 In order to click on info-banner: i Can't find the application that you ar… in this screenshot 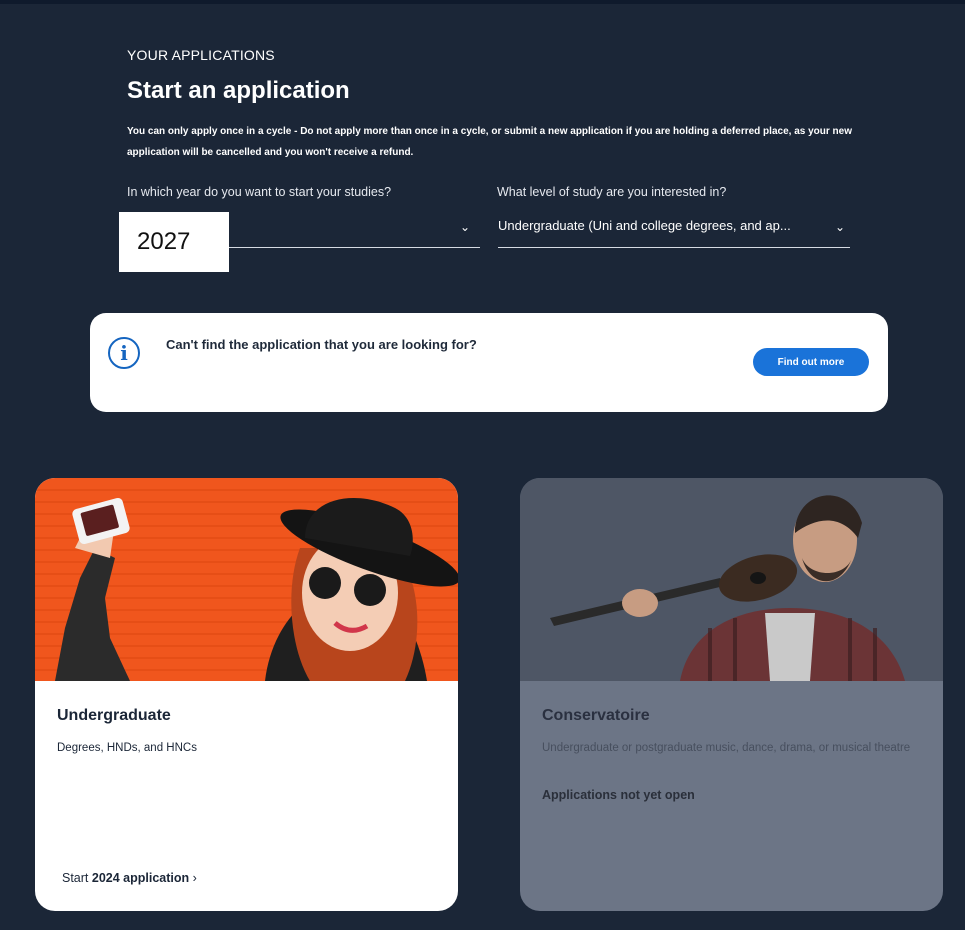, I will do `click(489, 362)`.